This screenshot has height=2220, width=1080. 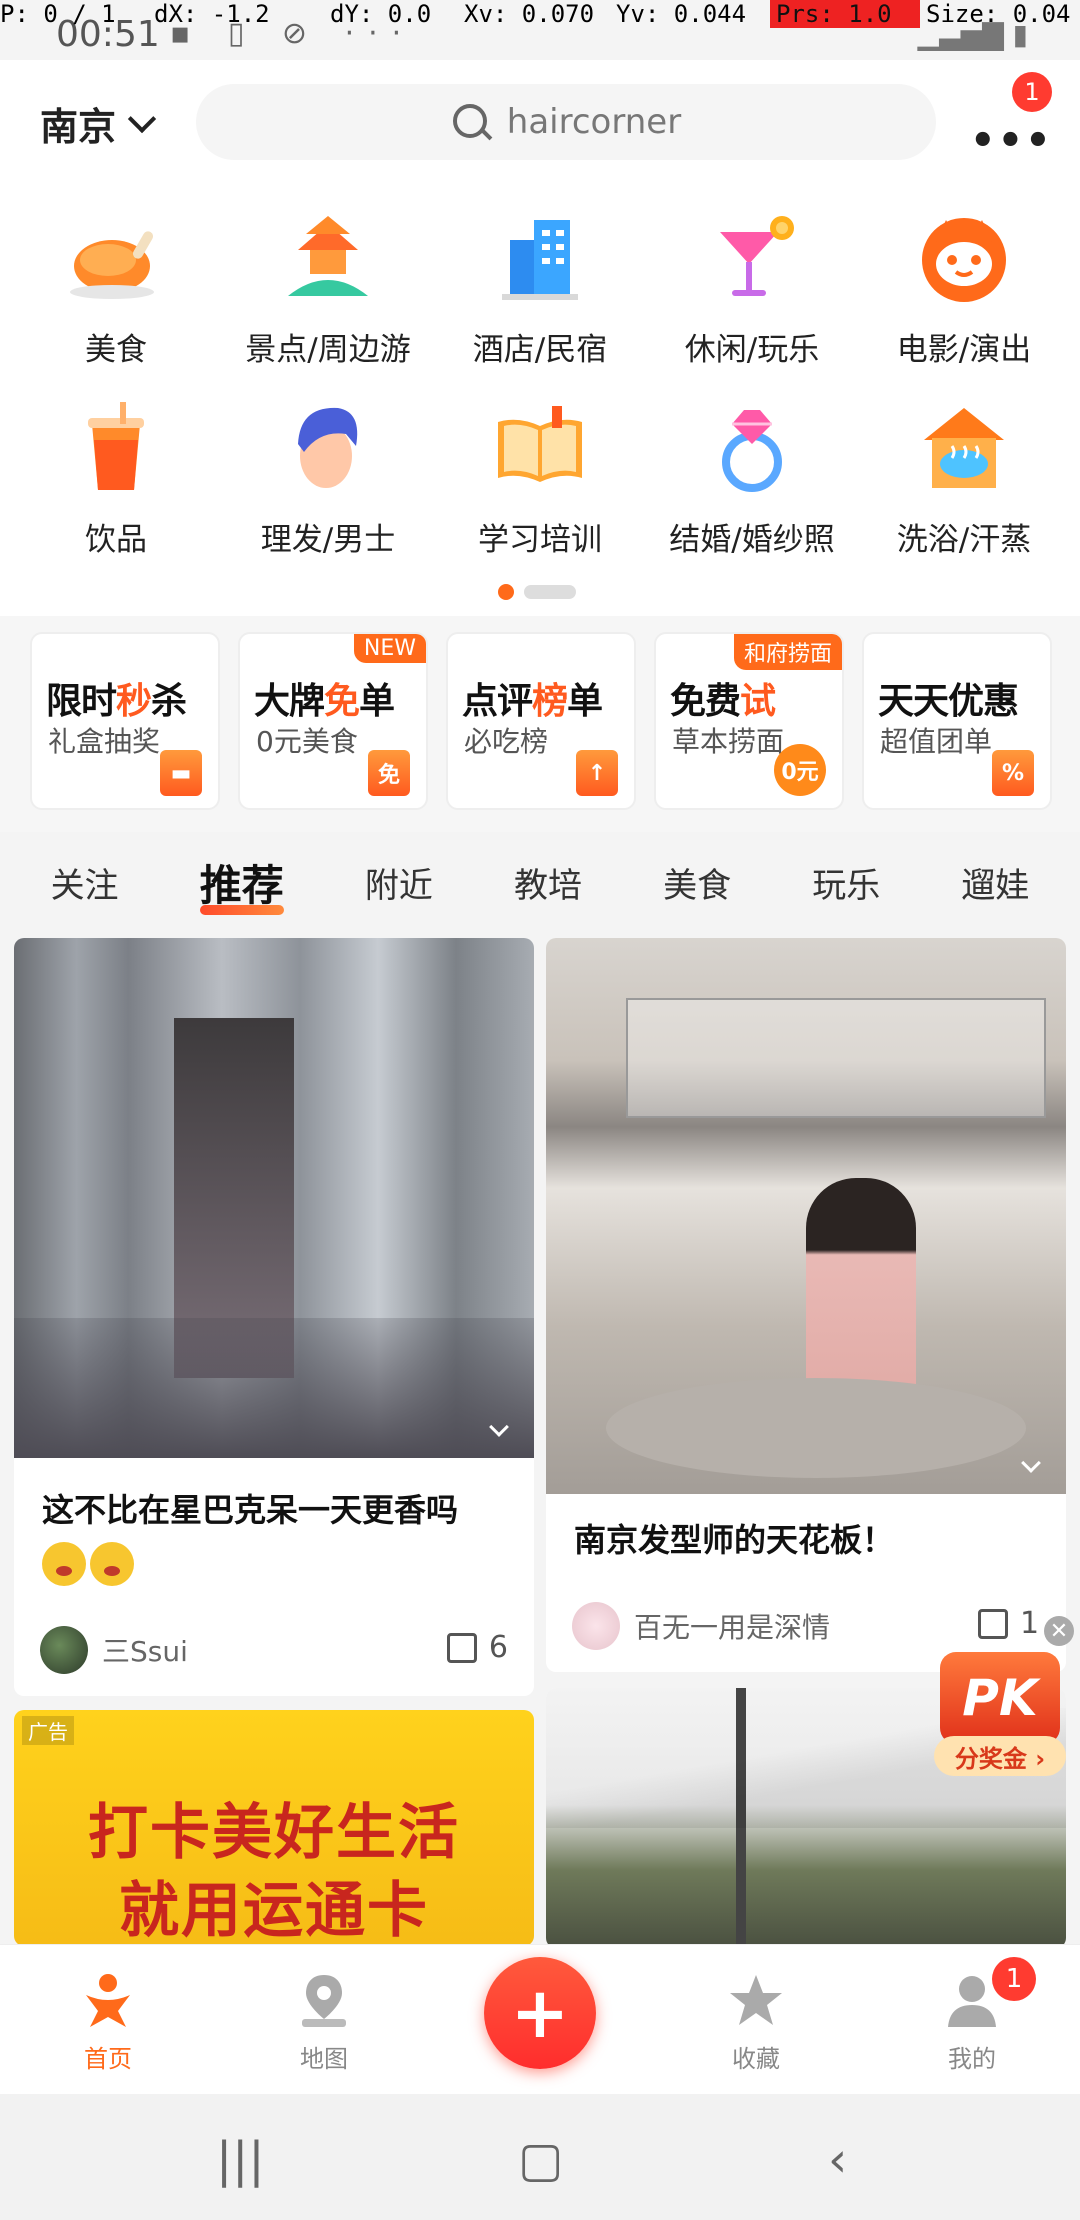 I want to click on like-button: 1, so click(x=1008, y=1623).